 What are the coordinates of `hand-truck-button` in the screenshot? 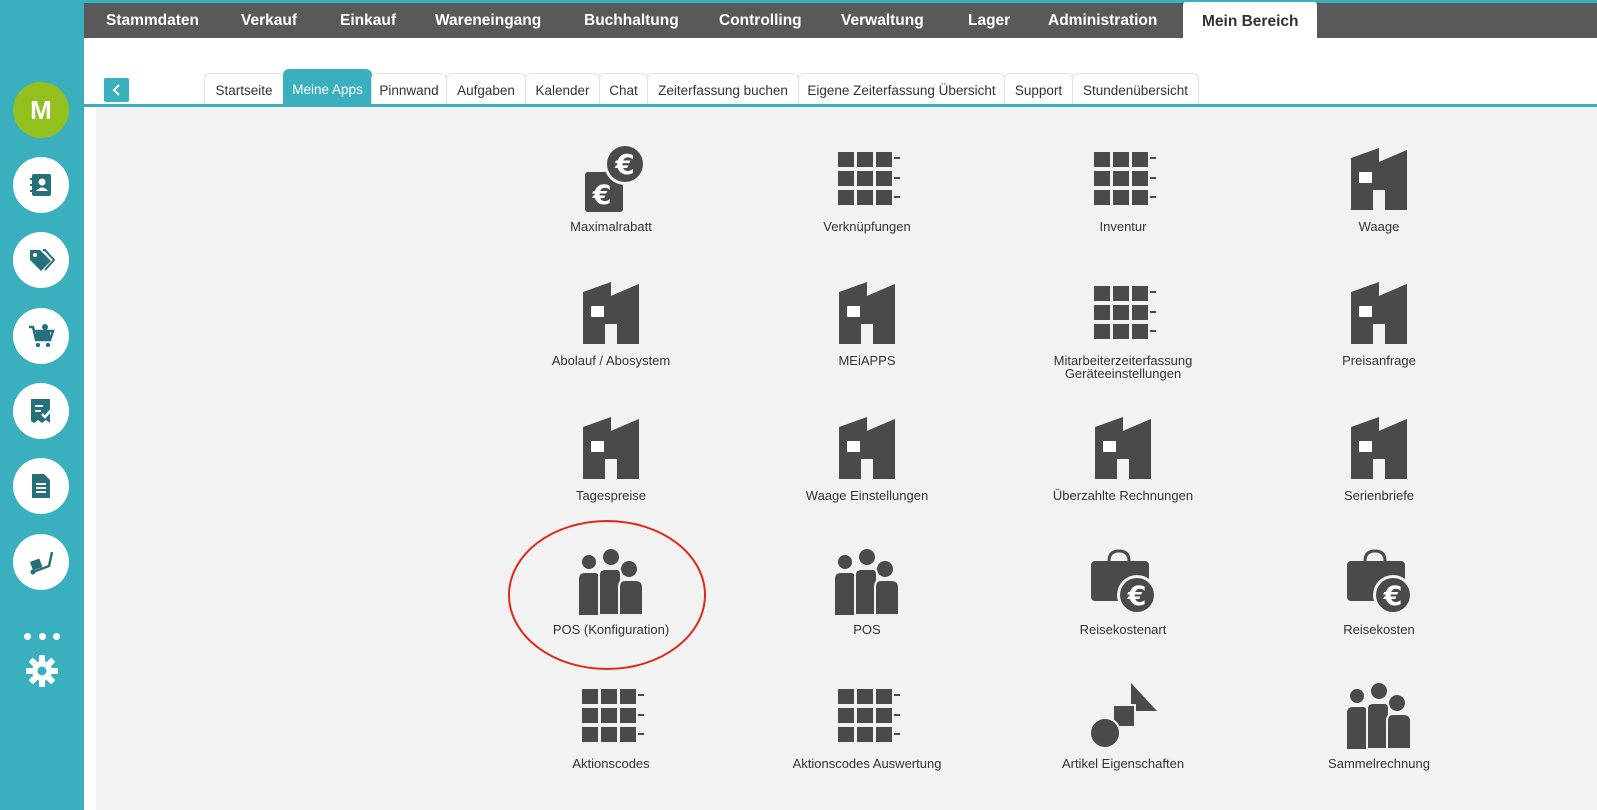 It's located at (41, 562).